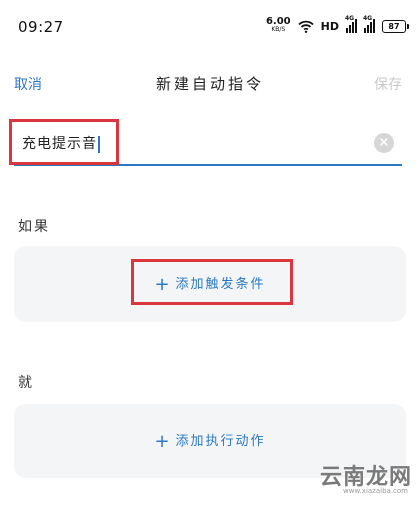 The width and height of the screenshot is (420, 507). What do you see at coordinates (41, 27) in the screenshot?
I see `status-time: 09:27` at bounding box center [41, 27].